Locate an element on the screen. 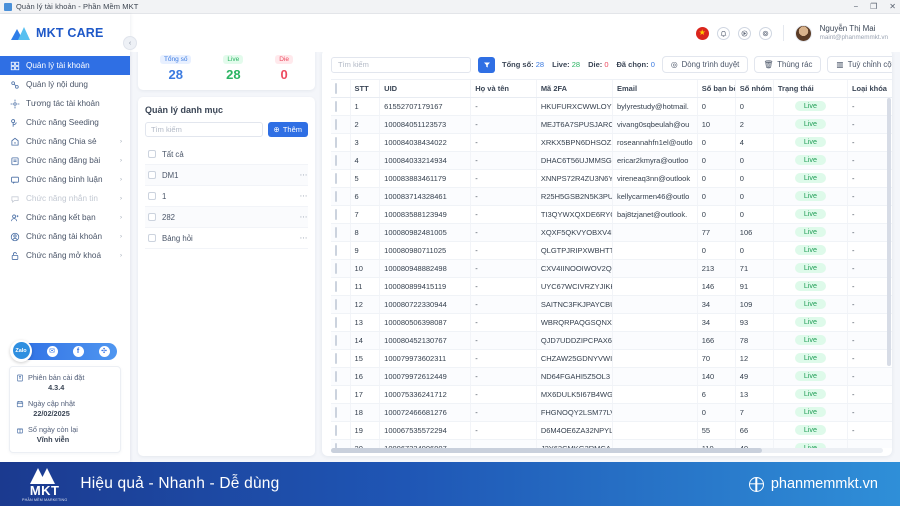  sidebar-item-8: Chức năng kết bạn › is located at coordinates (65, 217).